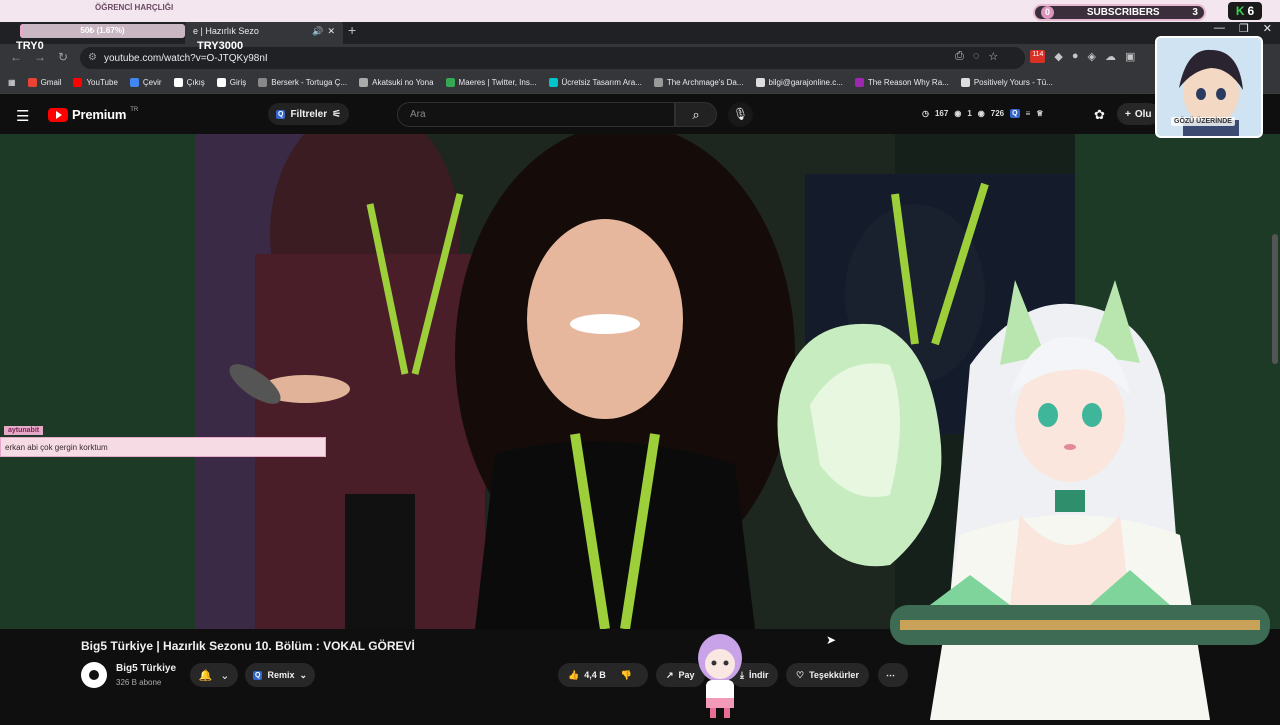 Image resolution: width=1280 pixels, height=725 pixels. Describe the element at coordinates (1028, 113) in the screenshot. I see `list-icon: ≡` at that location.